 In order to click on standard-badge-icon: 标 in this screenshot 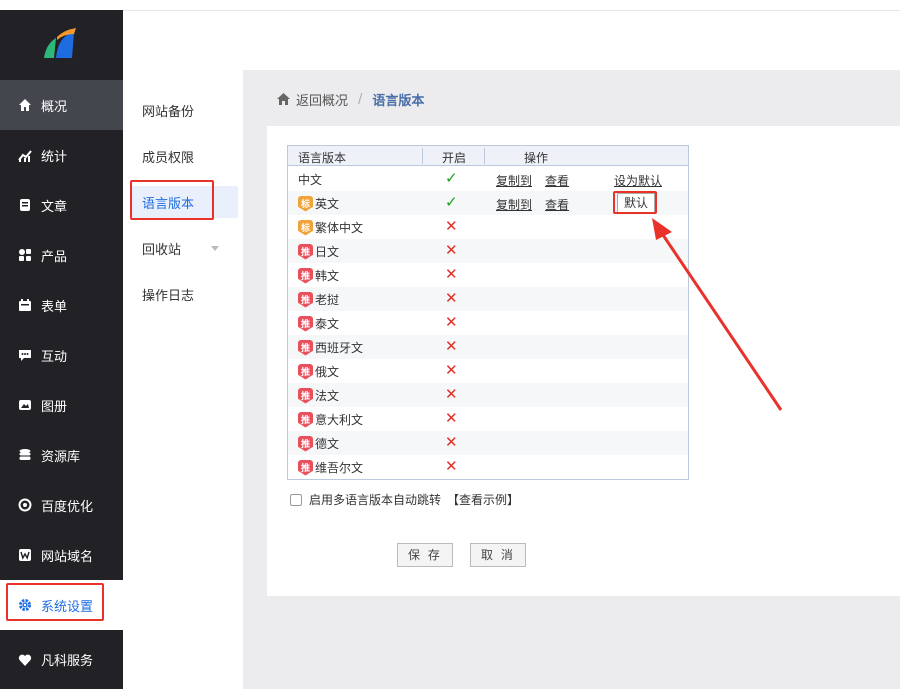, I will do `click(305, 203)`.